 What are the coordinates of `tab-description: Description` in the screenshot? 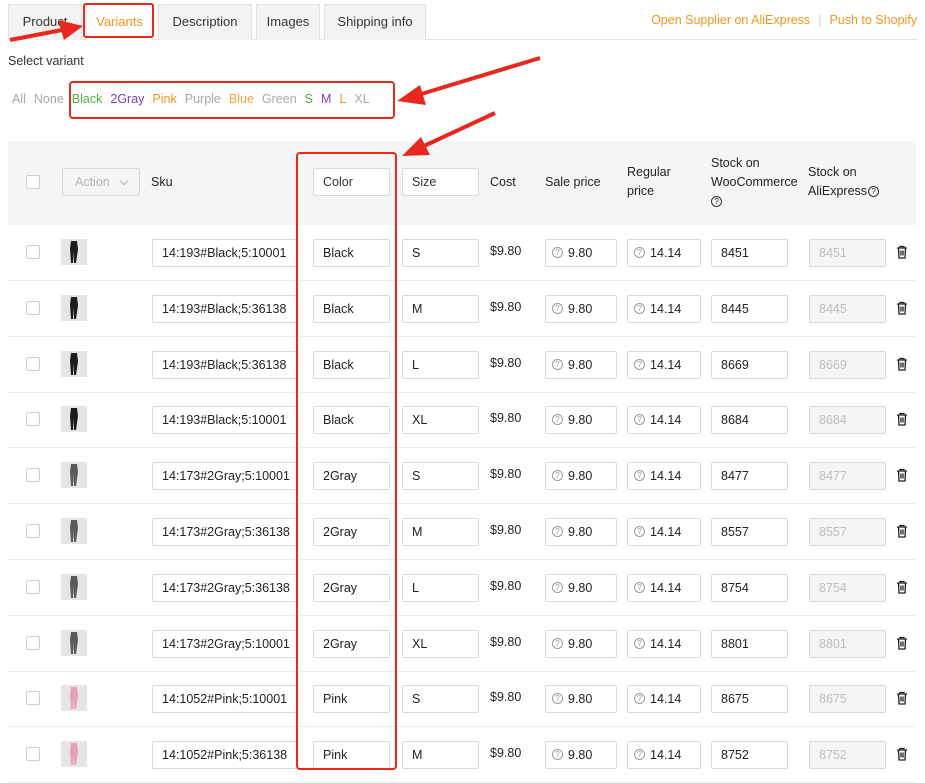 It's located at (205, 22).